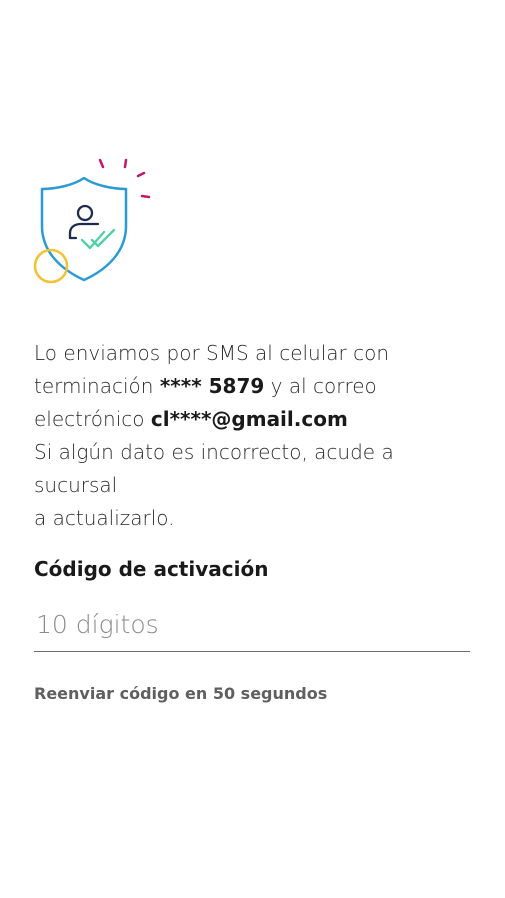 The image size is (505, 898). I want to click on message-line-2: terminación **** 5879 y al correo, so click(256, 386).